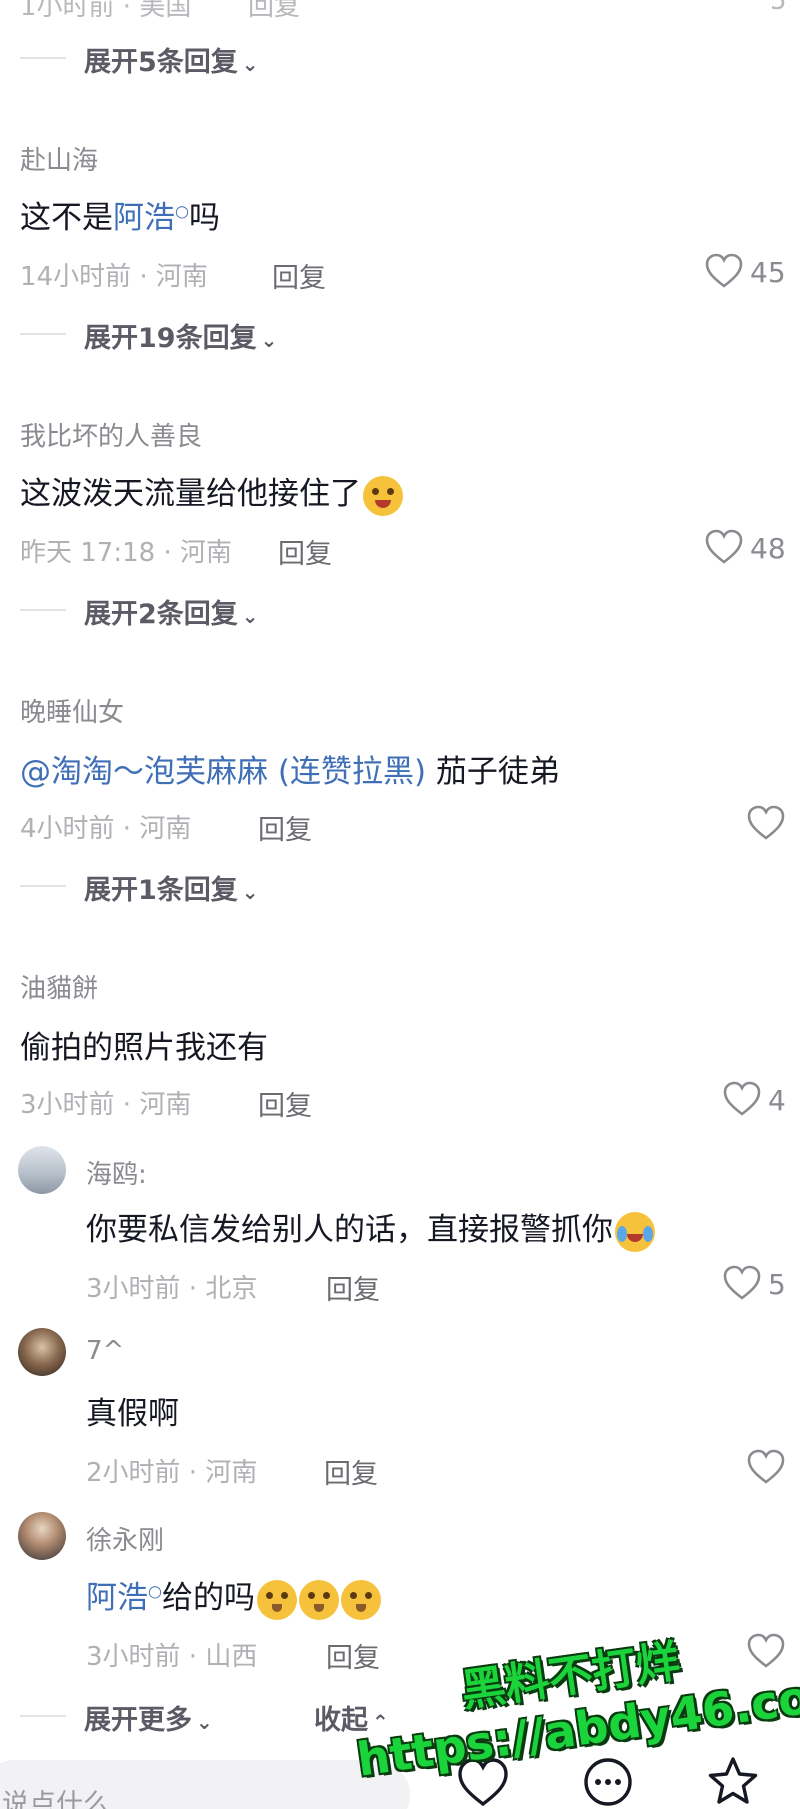 The image size is (800, 1809). I want to click on collapse-button: 收起 ⌃, so click(330, 1717).